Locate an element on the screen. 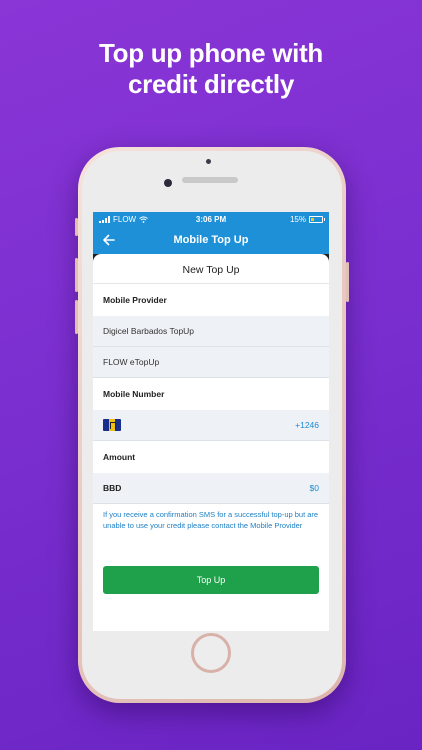  headline-line-1: Top up phone with is located at coordinates (211, 53).